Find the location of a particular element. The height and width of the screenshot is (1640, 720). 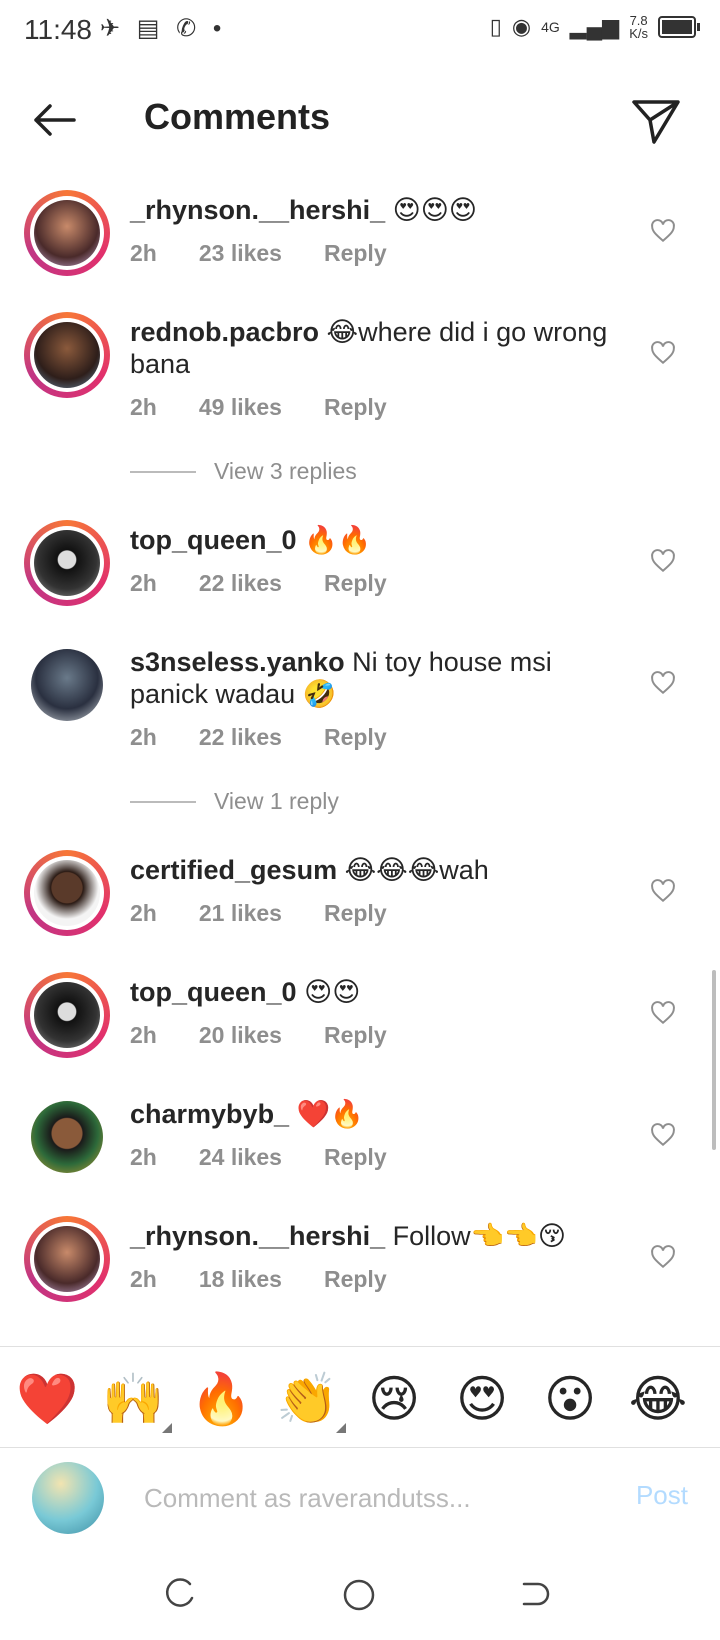

comment-meta: 2h 24 likes Reply is located at coordinates (258, 1157).